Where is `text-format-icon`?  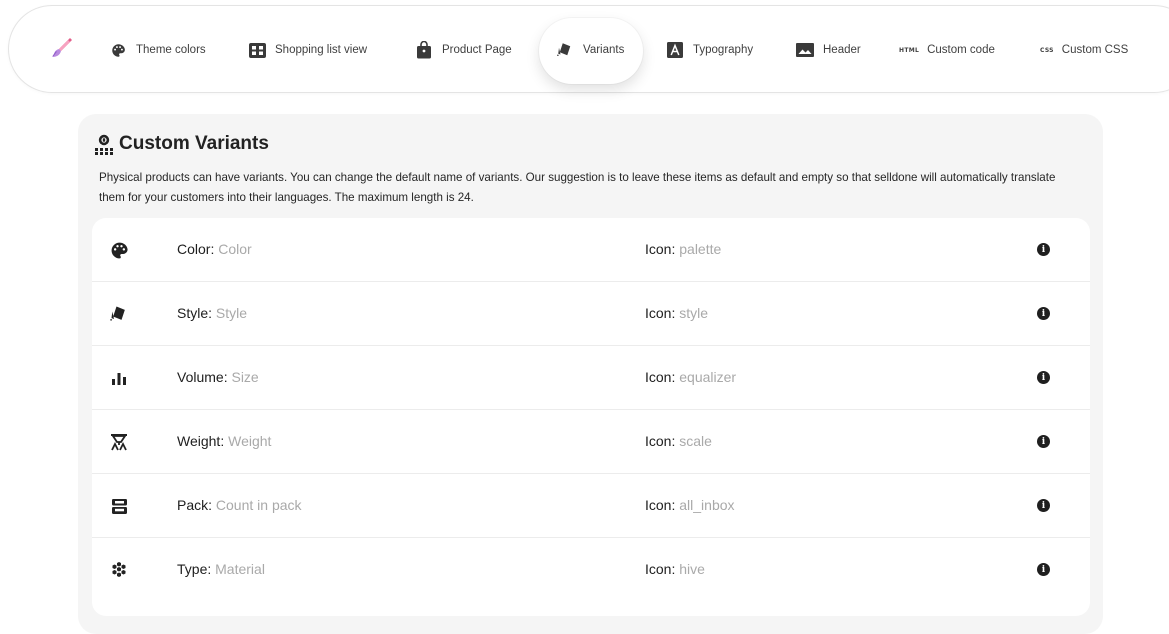 text-format-icon is located at coordinates (675, 50).